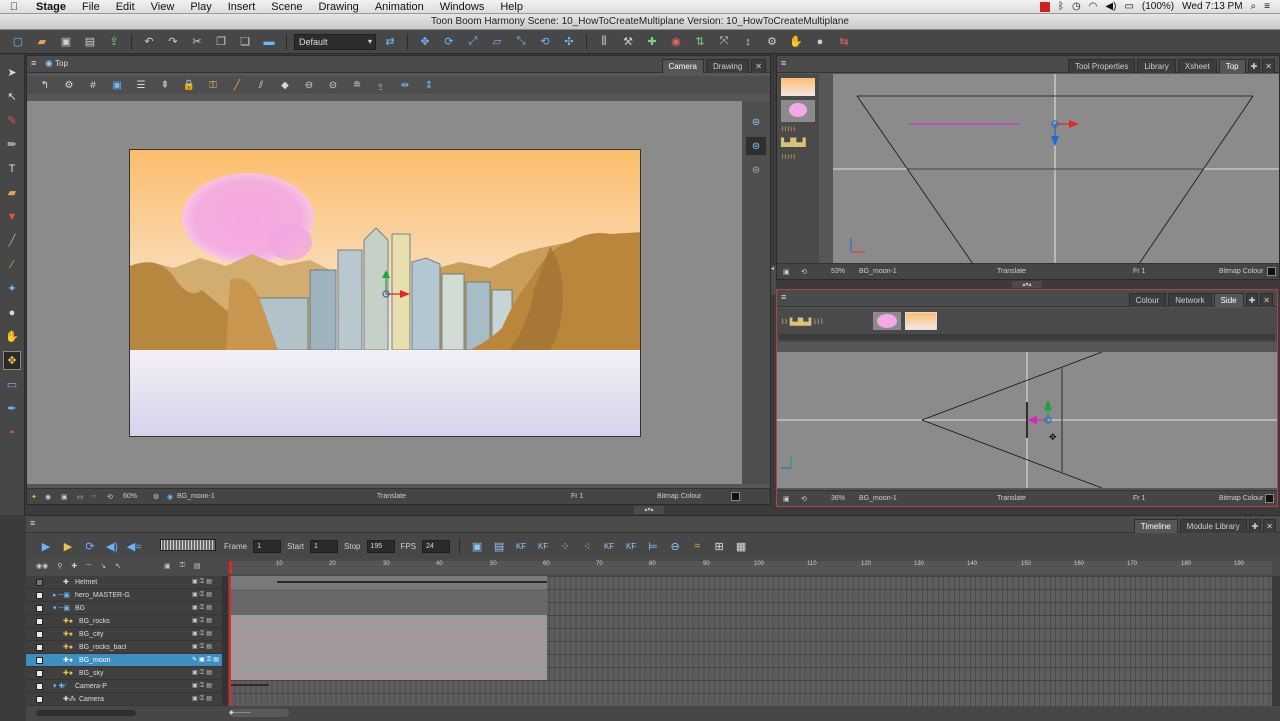 The width and height of the screenshot is (1280, 721). I want to click on menu-animation: Animation, so click(399, 7).